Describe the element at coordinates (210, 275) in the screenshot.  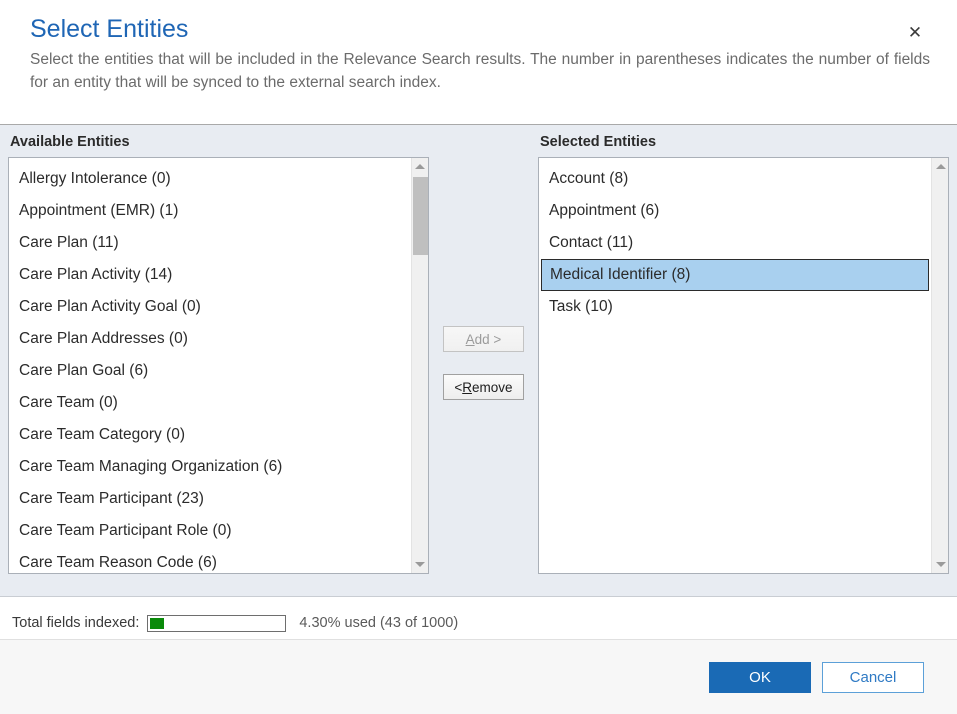
I see `list-item: Care Plan Activity (14)` at that location.